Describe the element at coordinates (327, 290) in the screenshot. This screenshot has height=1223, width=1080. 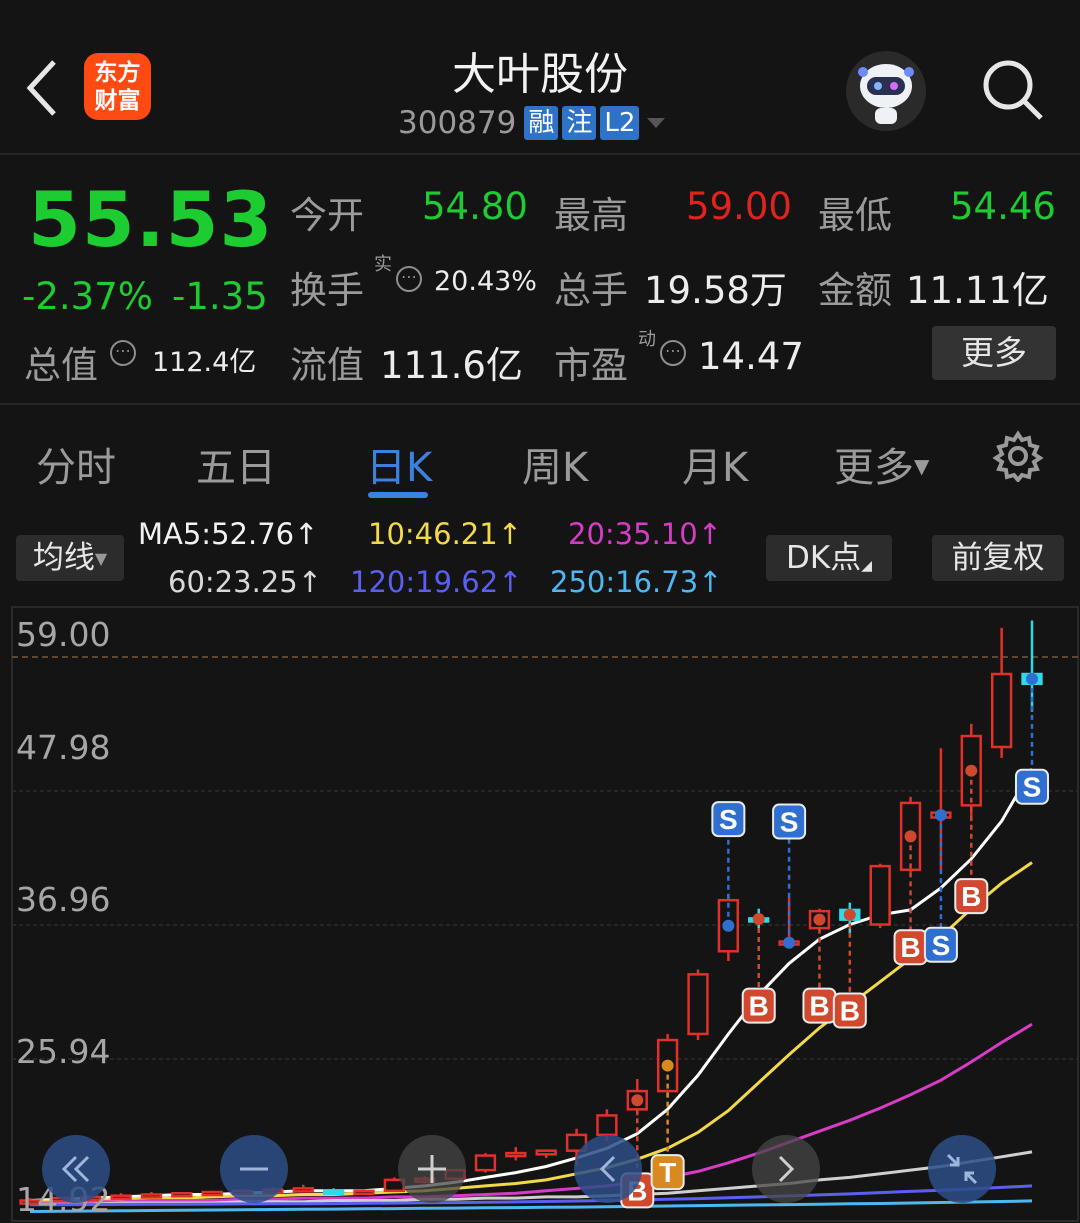
I see `turnover-label: 换手` at that location.